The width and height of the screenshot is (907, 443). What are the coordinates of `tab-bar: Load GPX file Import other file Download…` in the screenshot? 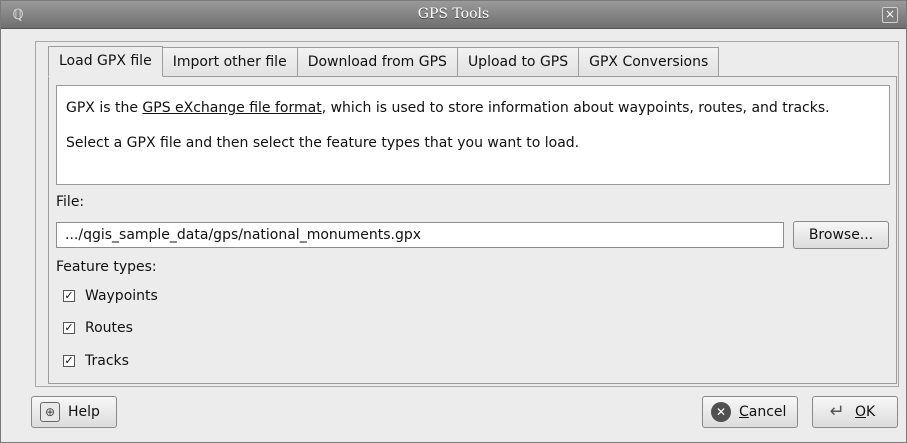 It's located at (384, 61).